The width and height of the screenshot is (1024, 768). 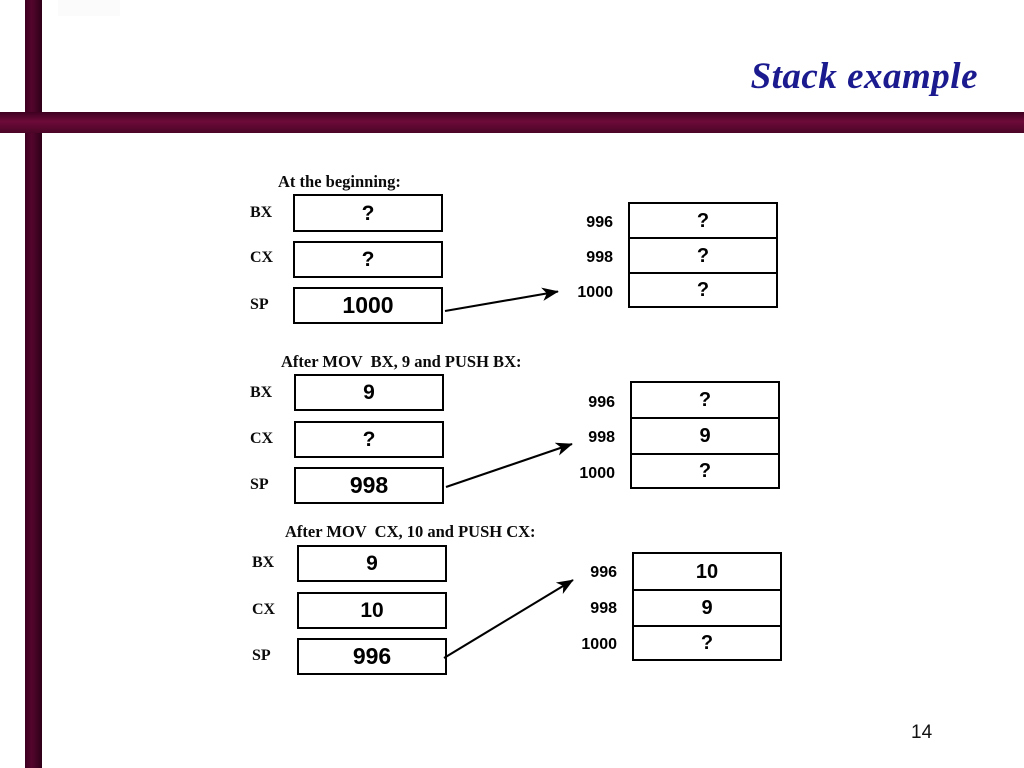 I want to click on register-label-cx-2: CX, so click(x=262, y=438).